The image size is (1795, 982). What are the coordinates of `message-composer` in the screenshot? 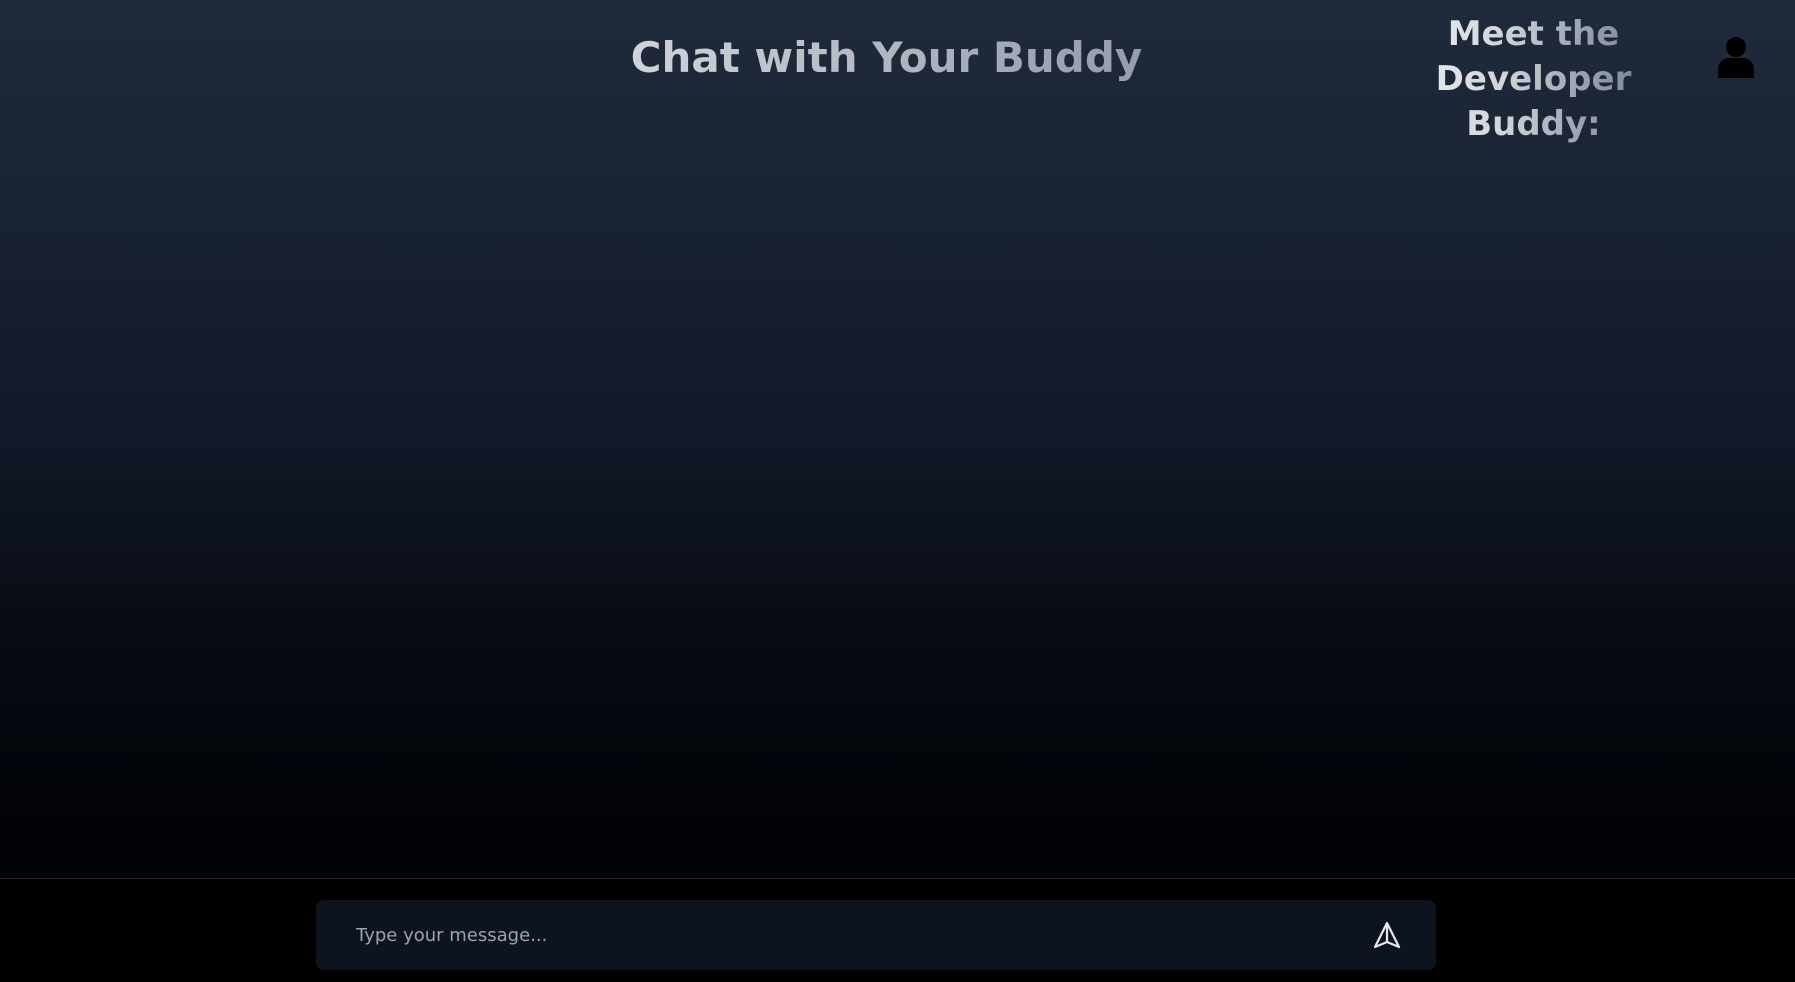 It's located at (876, 935).